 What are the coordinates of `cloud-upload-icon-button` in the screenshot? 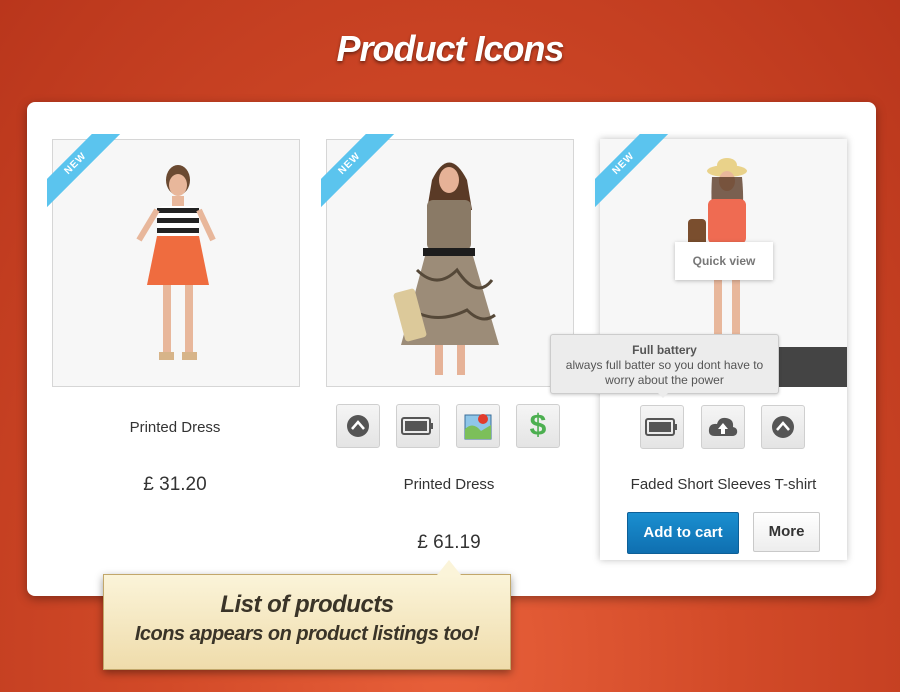 It's located at (723, 427).